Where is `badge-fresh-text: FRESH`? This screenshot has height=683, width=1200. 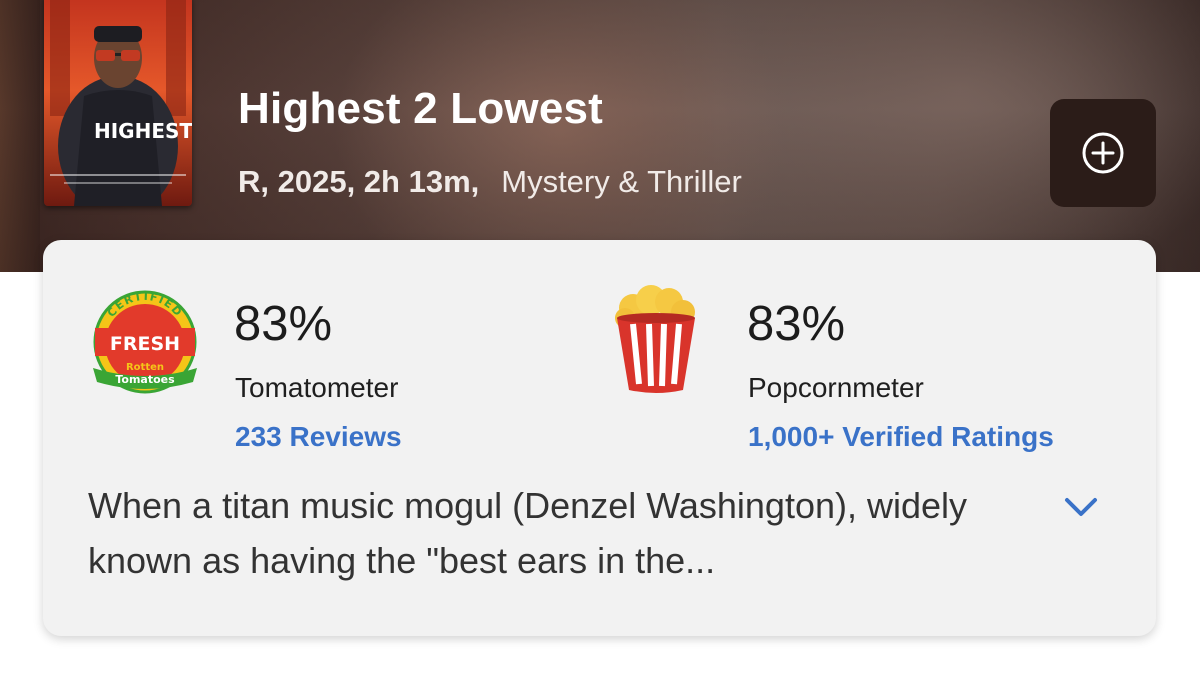 badge-fresh-text: FRESH is located at coordinates (145, 344).